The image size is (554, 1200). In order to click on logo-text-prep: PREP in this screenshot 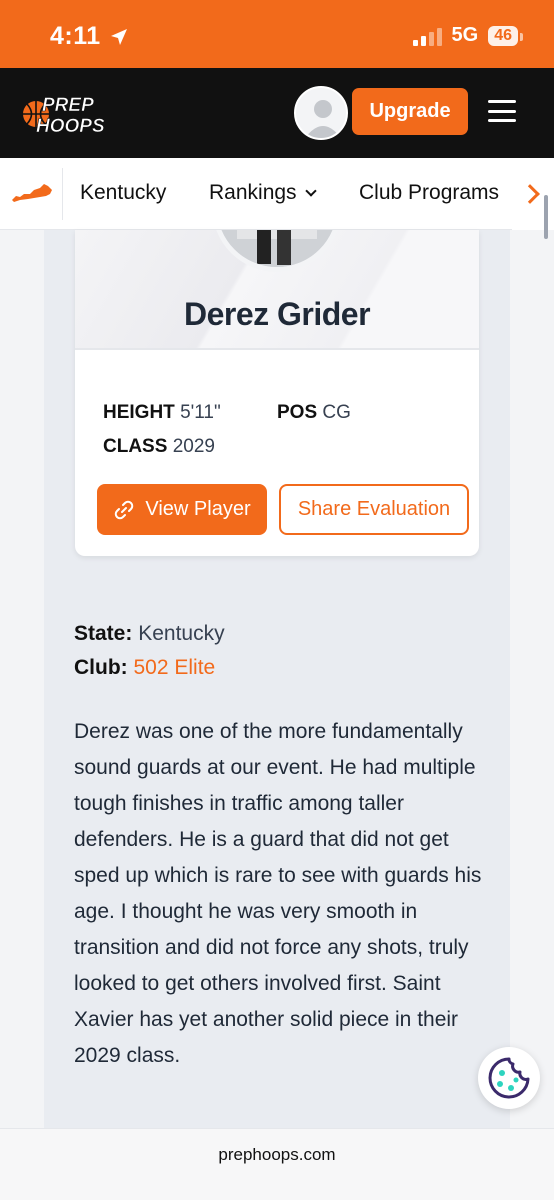, I will do `click(68, 105)`.